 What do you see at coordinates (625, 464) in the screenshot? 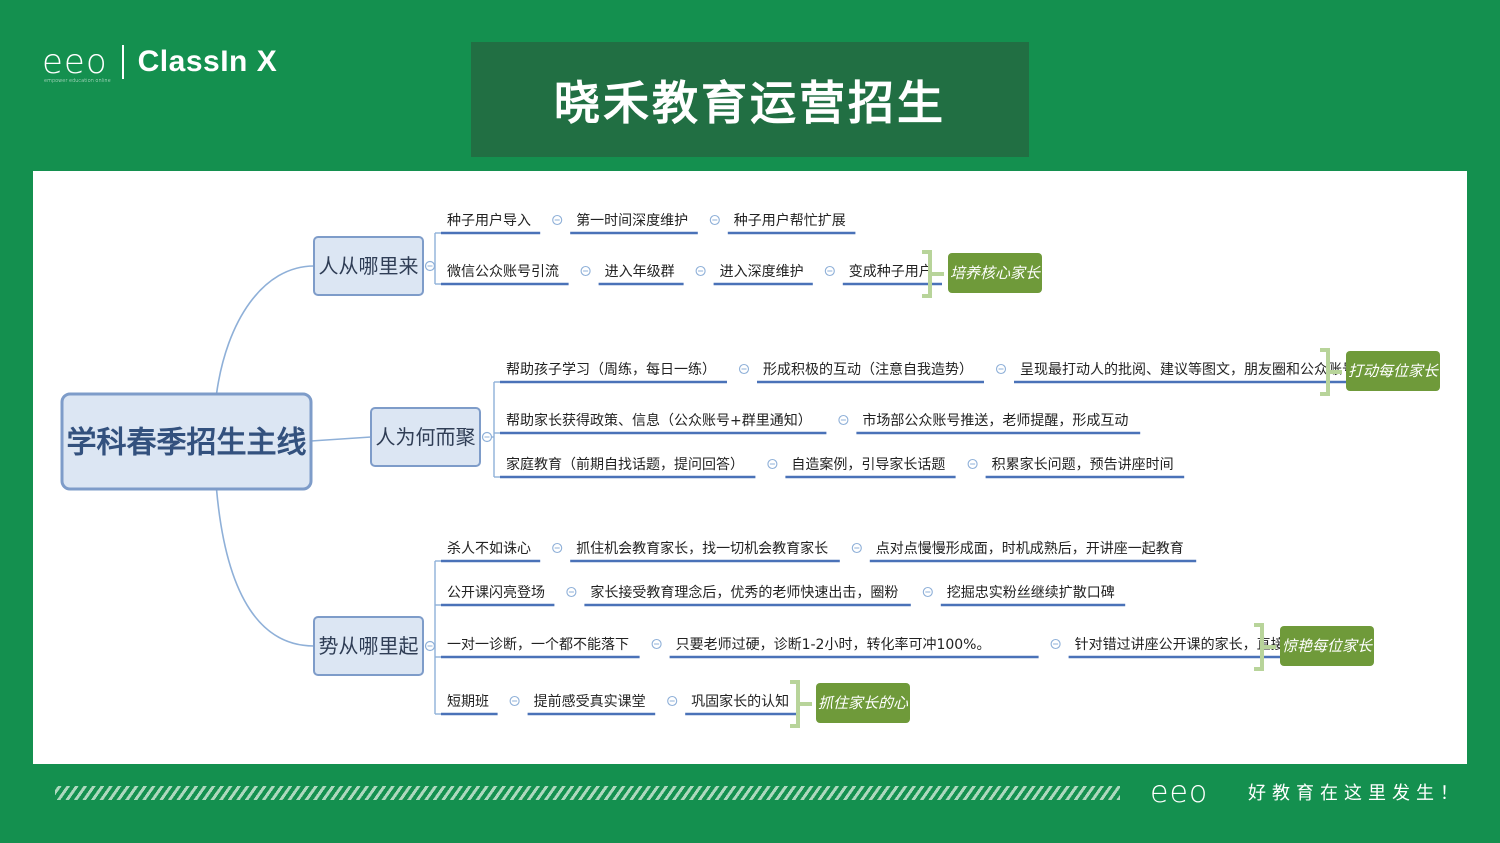
I see `topic-text: 家庭教育（前期自找话题，提问回答）` at bounding box center [625, 464].